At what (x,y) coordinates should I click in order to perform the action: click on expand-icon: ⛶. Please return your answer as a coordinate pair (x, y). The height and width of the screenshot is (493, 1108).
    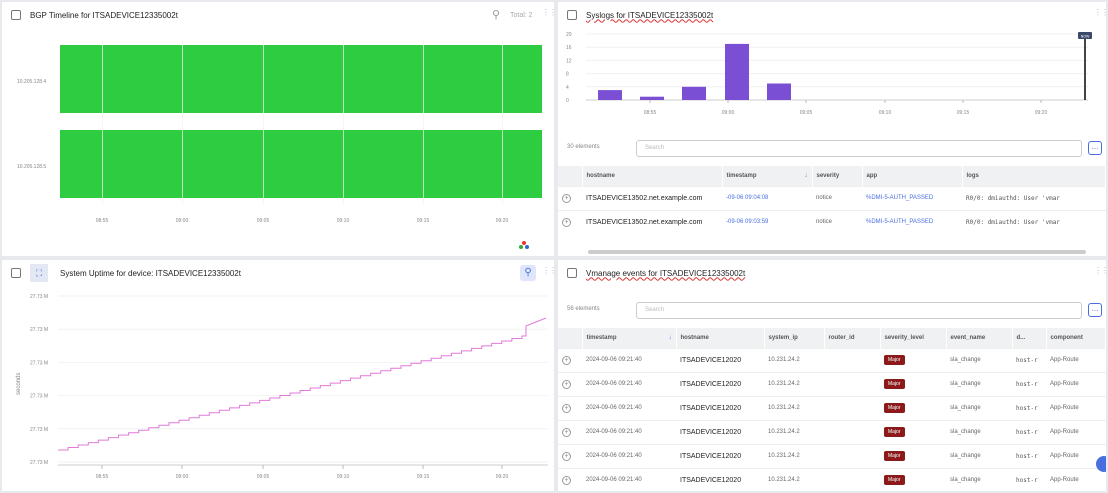
    Looking at the image, I should click on (39, 273).